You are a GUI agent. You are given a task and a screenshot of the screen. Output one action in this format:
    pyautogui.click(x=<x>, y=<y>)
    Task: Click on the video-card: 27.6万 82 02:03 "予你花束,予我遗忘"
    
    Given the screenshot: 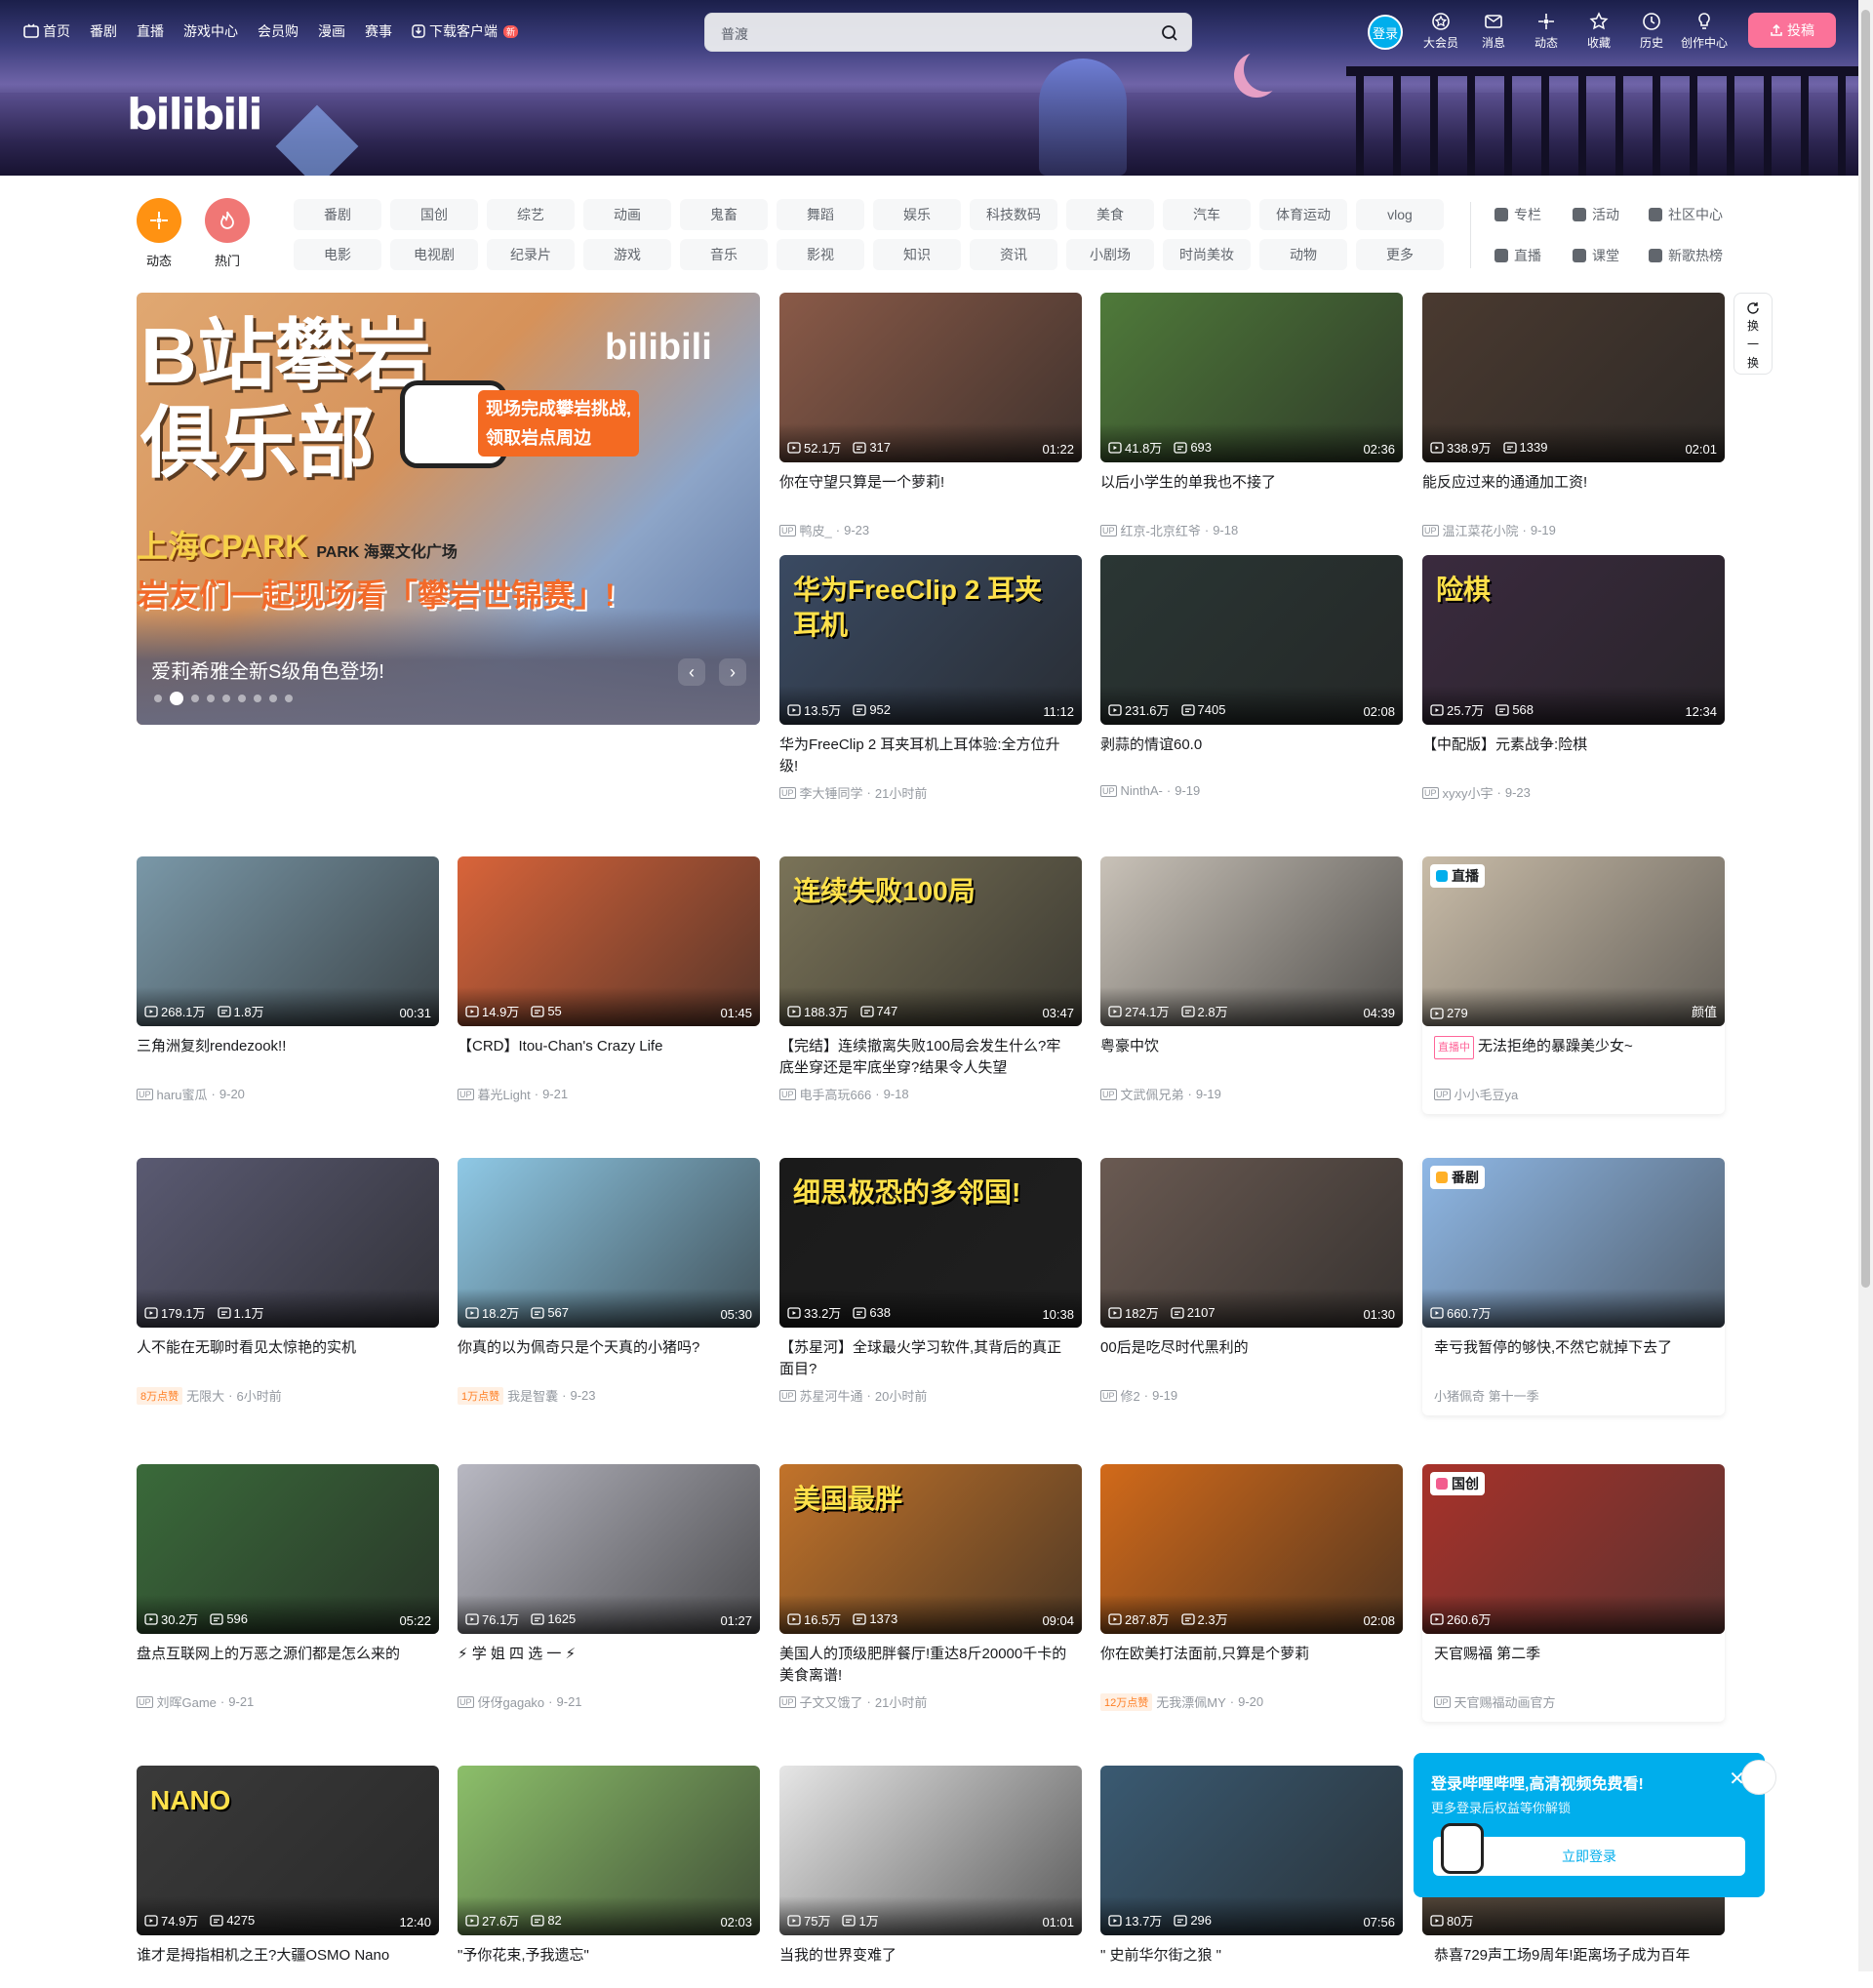 What is the action you would take?
    pyautogui.click(x=609, y=1877)
    